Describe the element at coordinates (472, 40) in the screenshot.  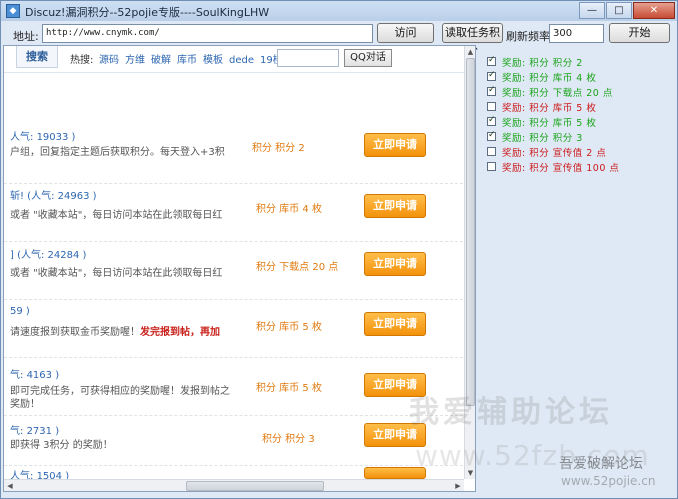
I see `read-tasks-button: 读取任务积分` at that location.